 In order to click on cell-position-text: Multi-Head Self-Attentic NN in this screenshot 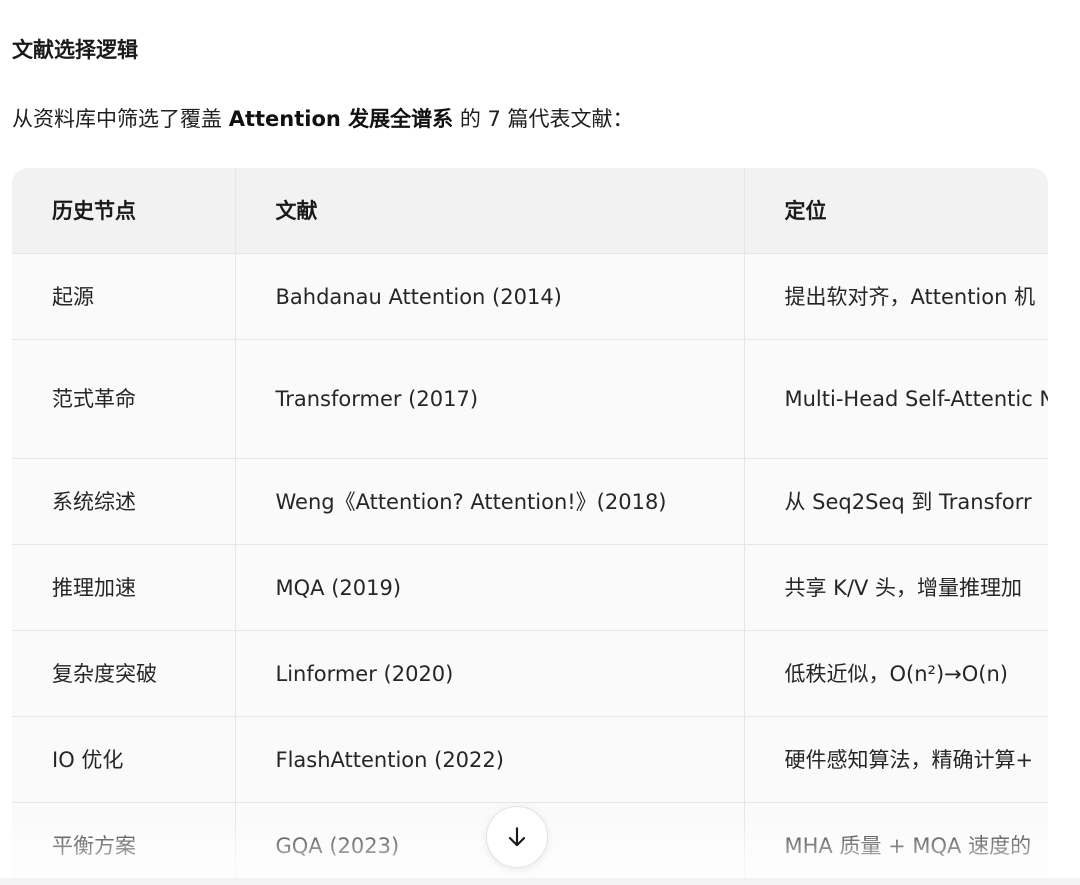, I will do `click(916, 399)`.